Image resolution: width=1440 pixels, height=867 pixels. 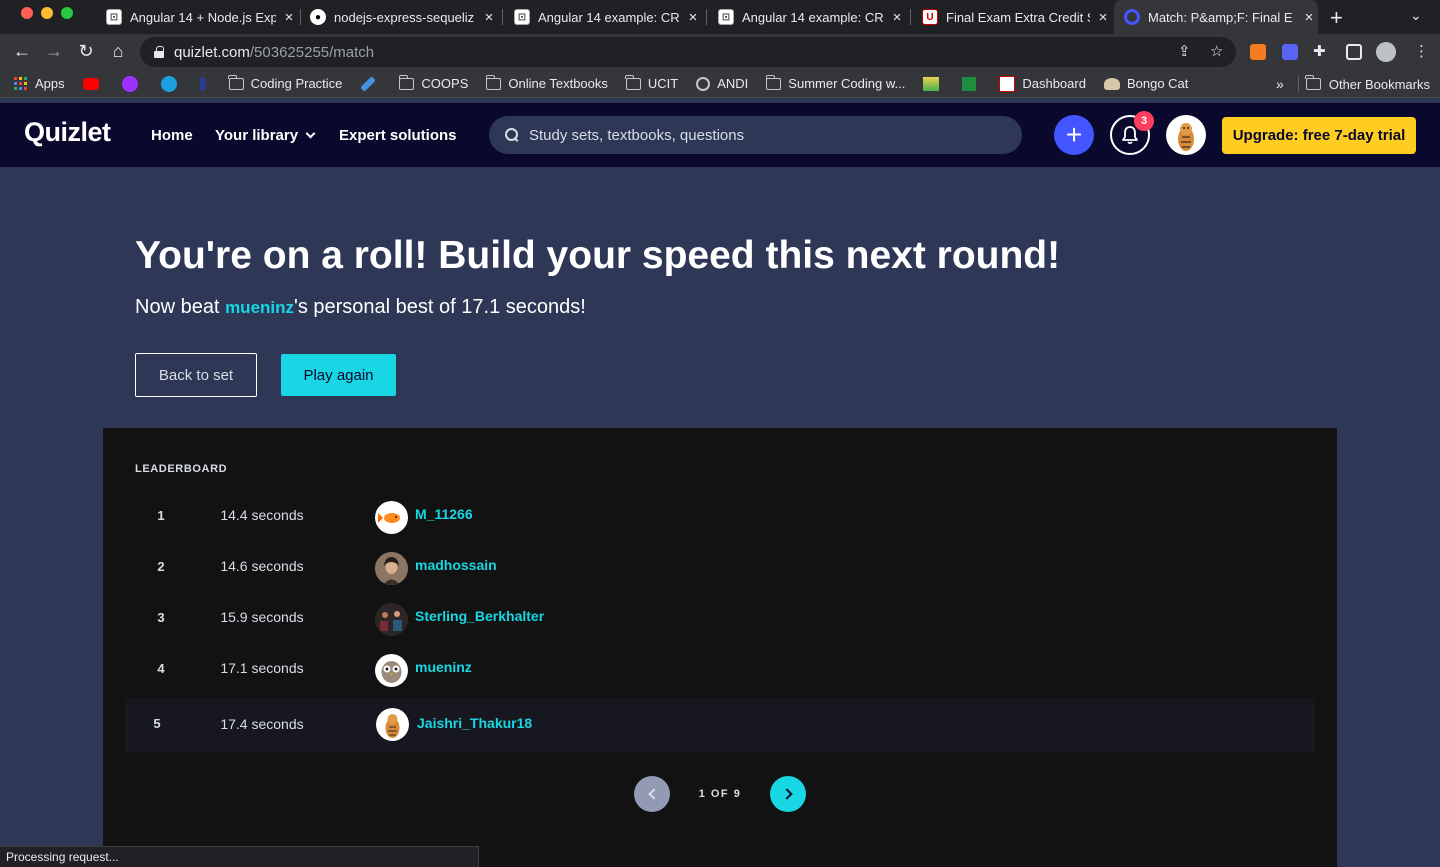 I want to click on bookmark-figure, so click(x=206, y=83).